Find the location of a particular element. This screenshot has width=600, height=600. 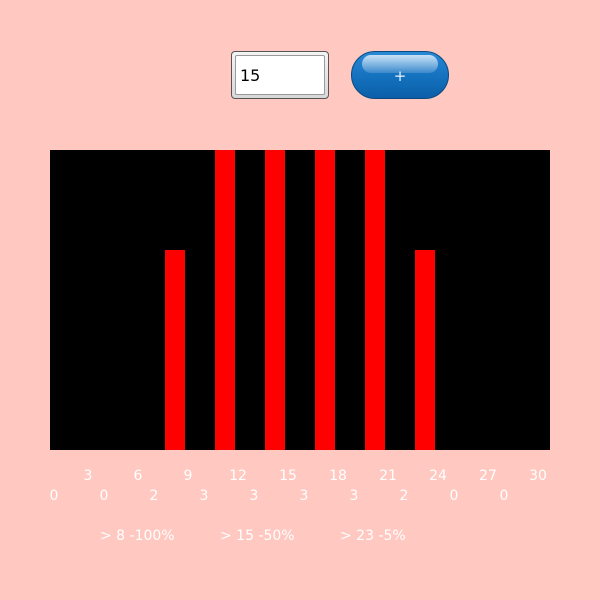

number-input-frame is located at coordinates (280, 75).